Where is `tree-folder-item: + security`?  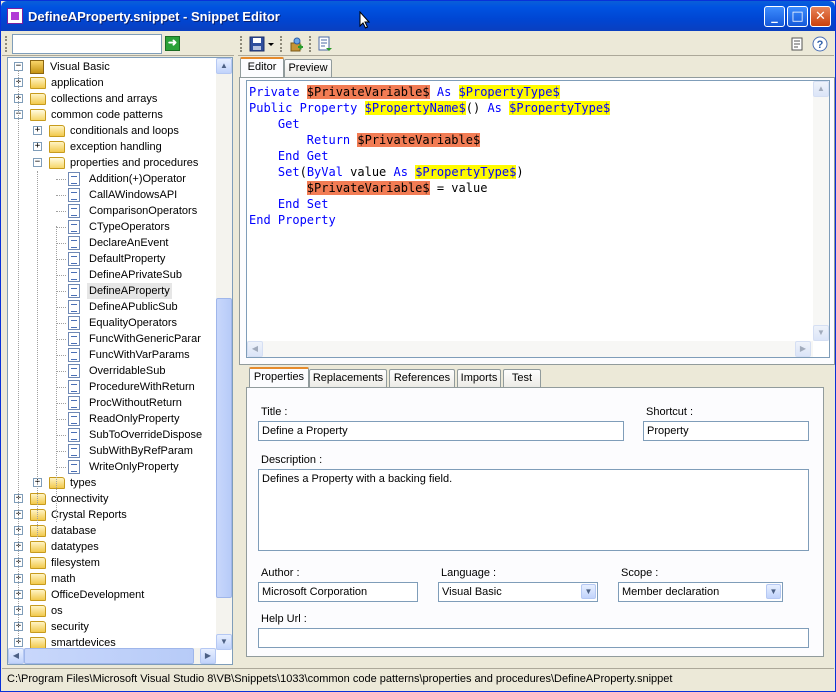
tree-folder-item: + security is located at coordinates (112, 627).